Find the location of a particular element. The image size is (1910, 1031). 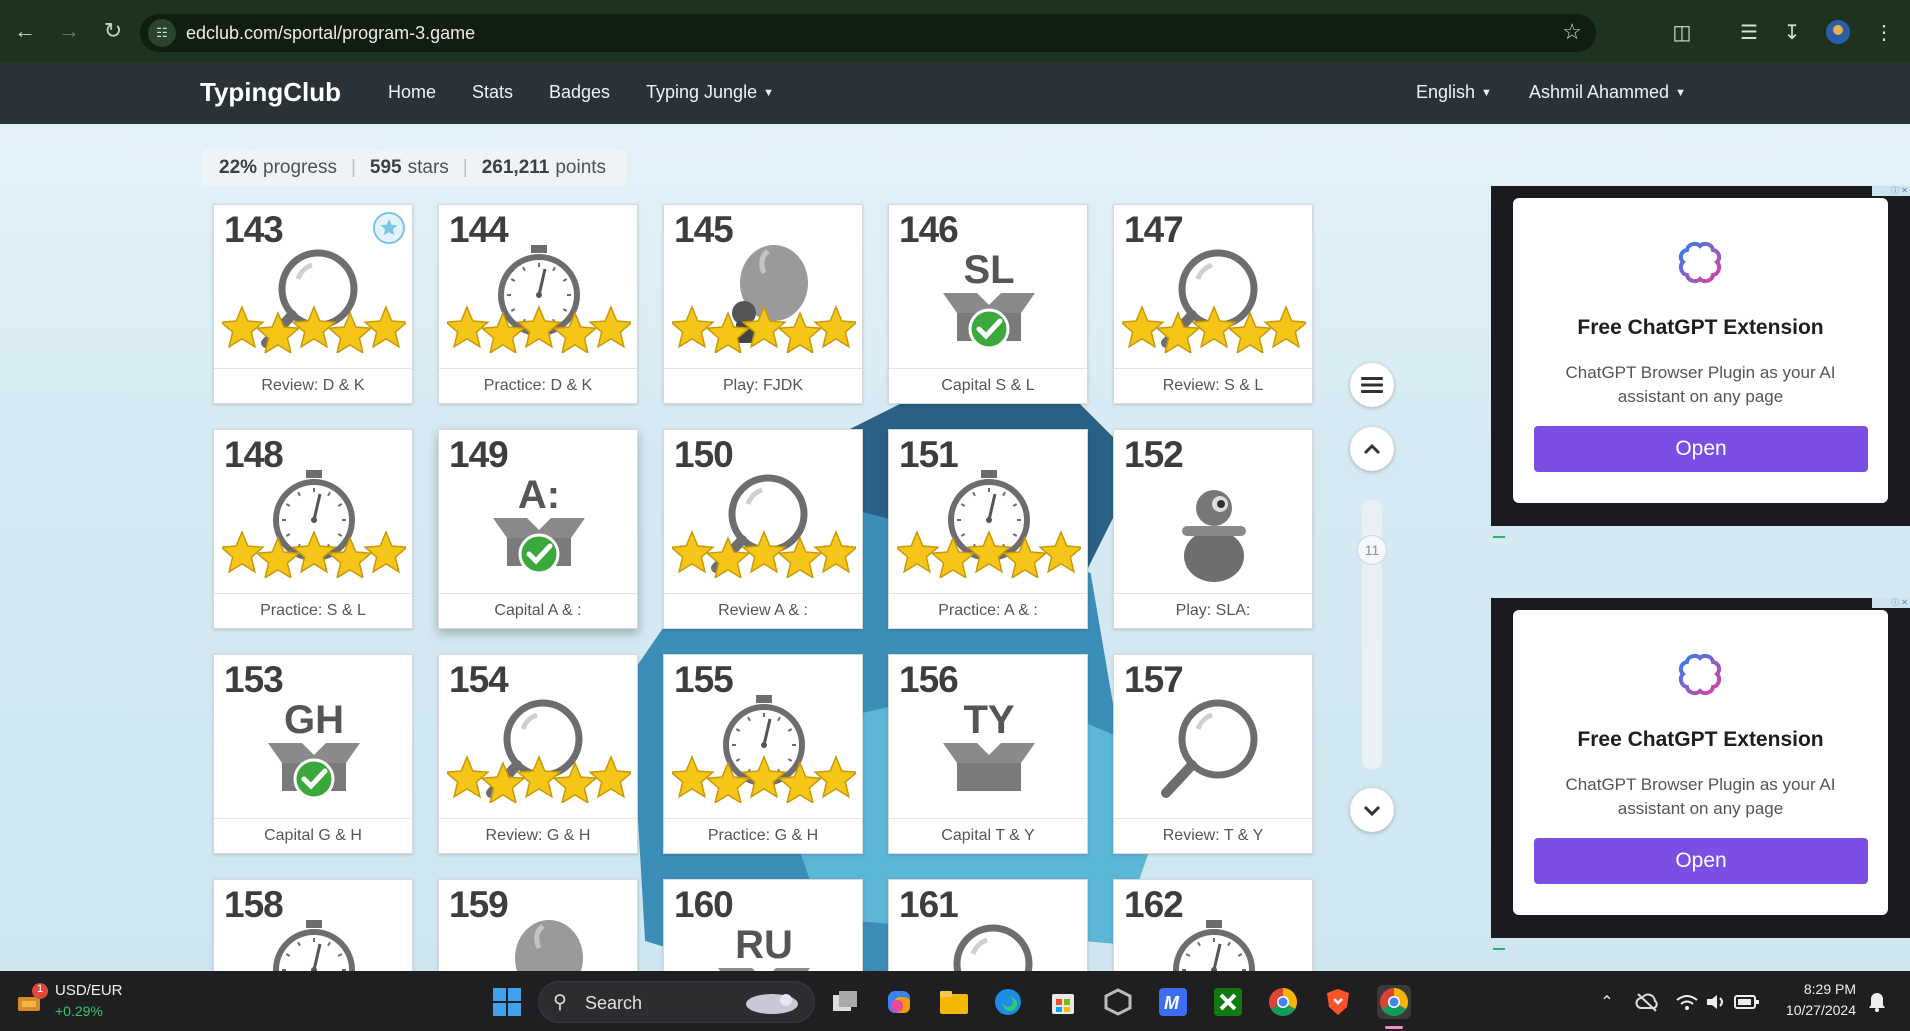

menu-button is located at coordinates (1372, 385).